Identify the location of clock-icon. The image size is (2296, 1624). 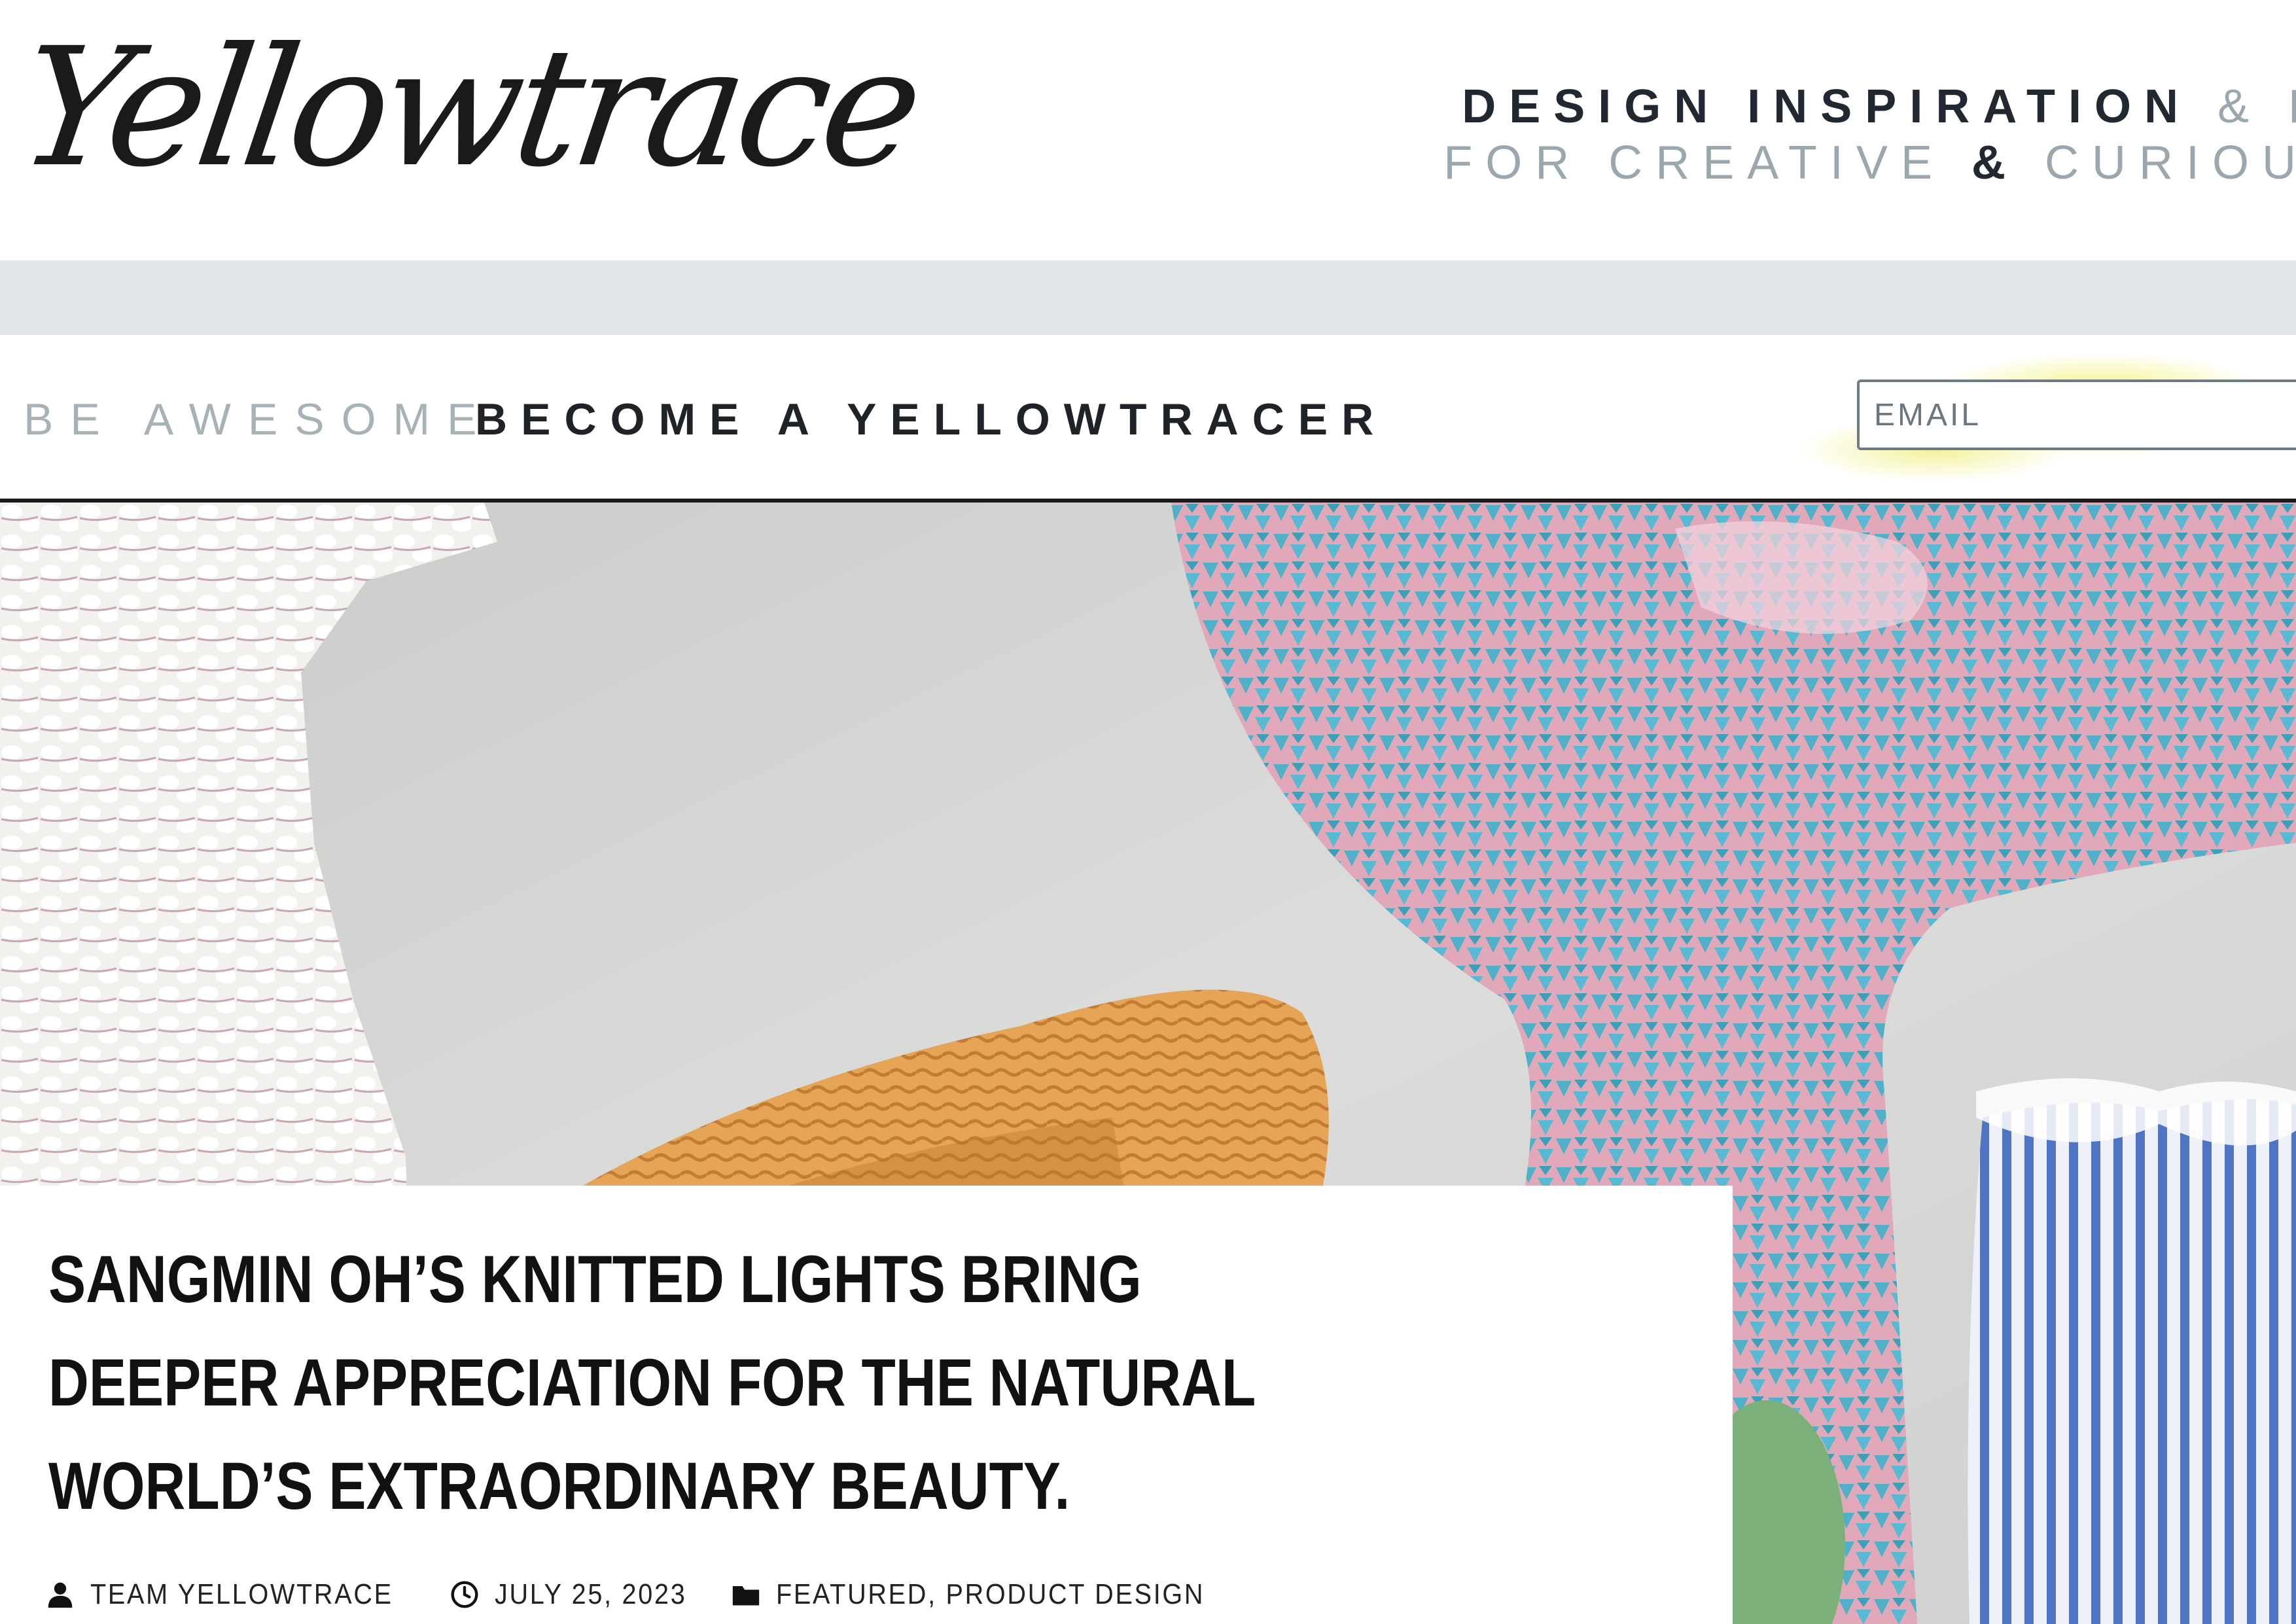
(464, 1594).